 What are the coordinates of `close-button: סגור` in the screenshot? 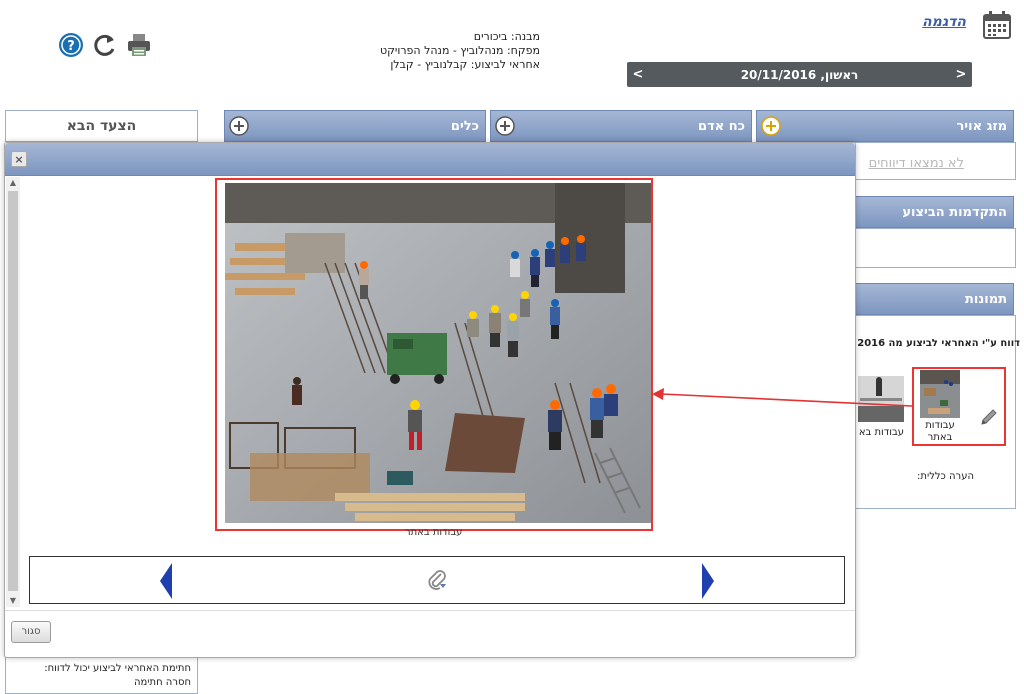 It's located at (31, 632).